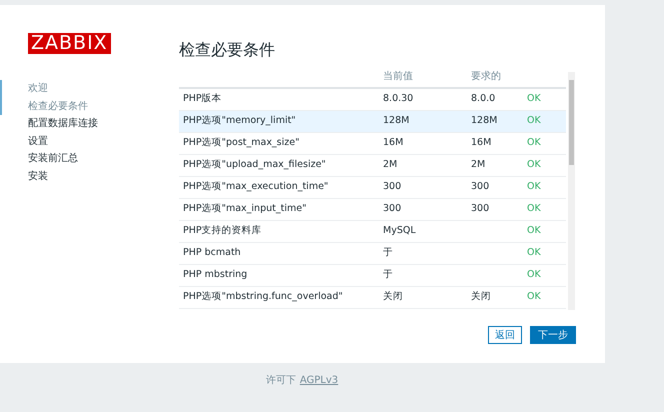 Image resolution: width=664 pixels, height=412 pixels. Describe the element at coordinates (486, 77) in the screenshot. I see `column-header: 要求的` at that location.